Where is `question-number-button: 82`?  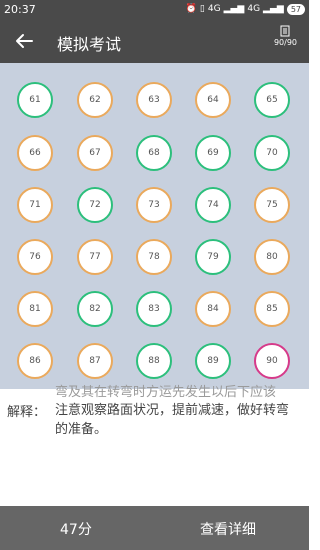
question-number-button: 82 is located at coordinates (95, 309).